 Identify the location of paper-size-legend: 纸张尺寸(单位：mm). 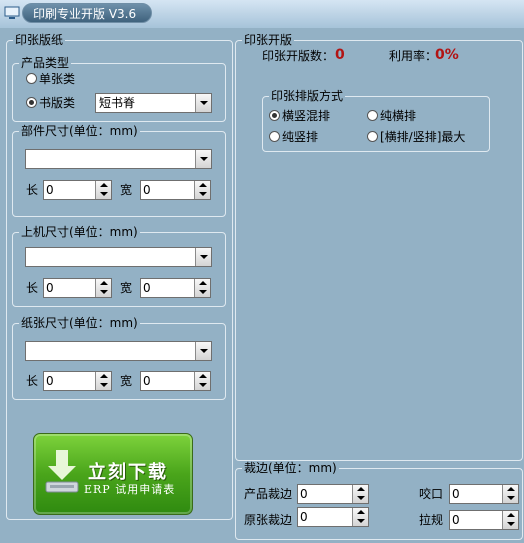
(79, 323).